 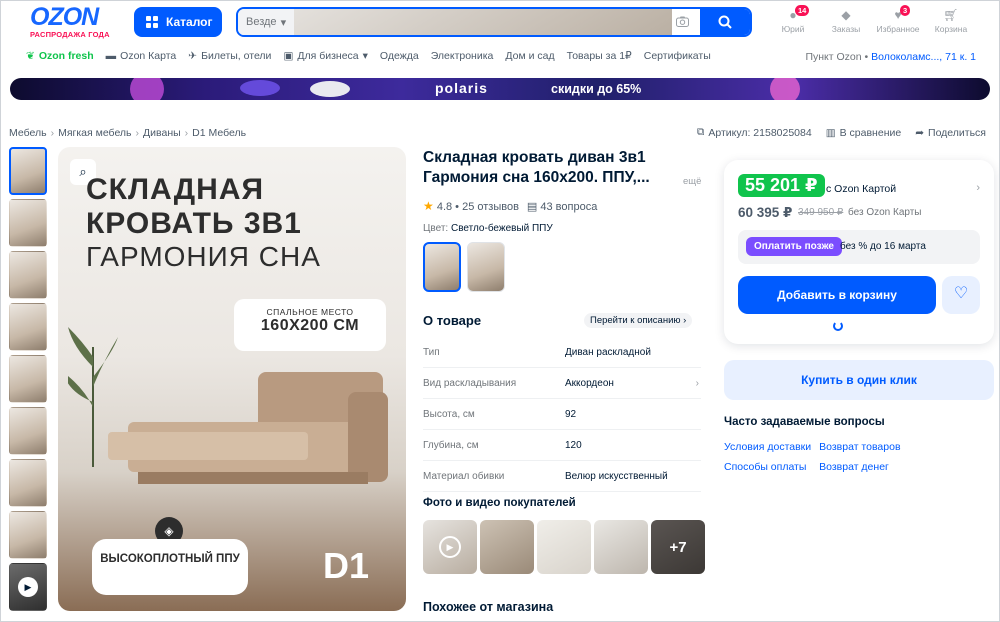 I want to click on nav-label: Для бизнеса, so click(x=328, y=56).